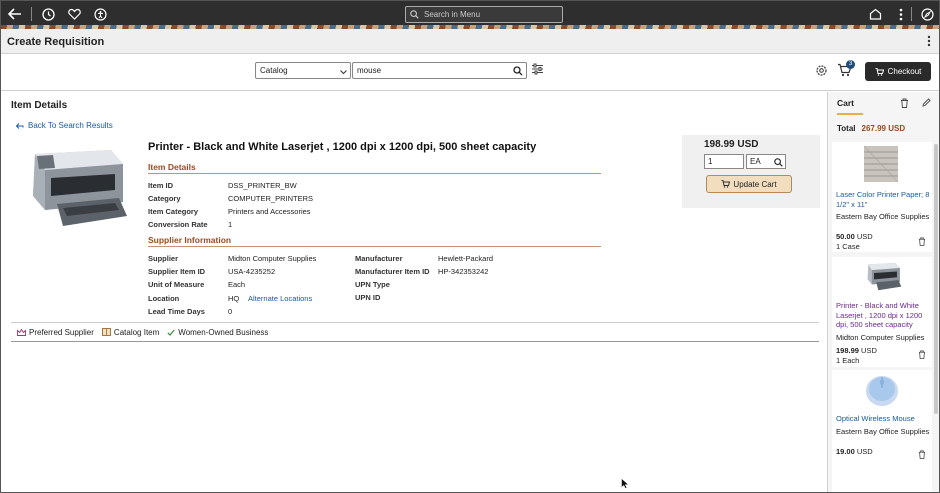 Image resolution: width=940 pixels, height=493 pixels. Describe the element at coordinates (724, 161) in the screenshot. I see `quantity-input: 1` at that location.